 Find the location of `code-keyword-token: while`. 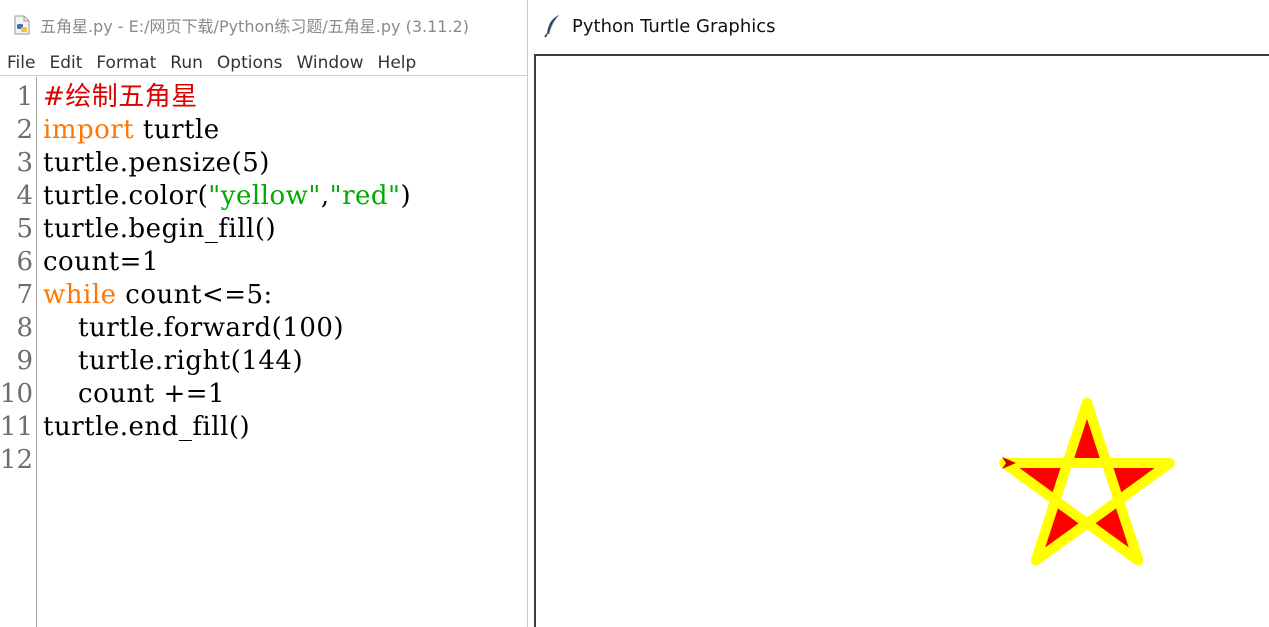

code-keyword-token: while is located at coordinates (80, 295).